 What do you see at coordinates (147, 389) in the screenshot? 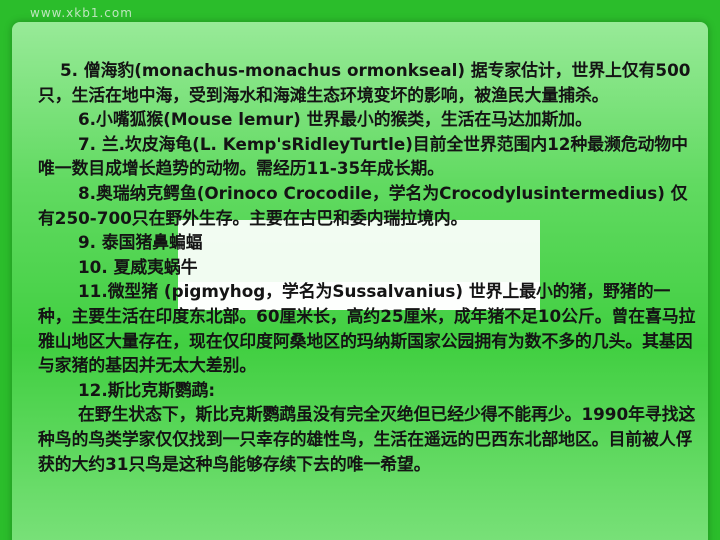
I see `paragraph-spix-macaw-heading: 12.斯比克斯鹦鹉:` at bounding box center [147, 389].